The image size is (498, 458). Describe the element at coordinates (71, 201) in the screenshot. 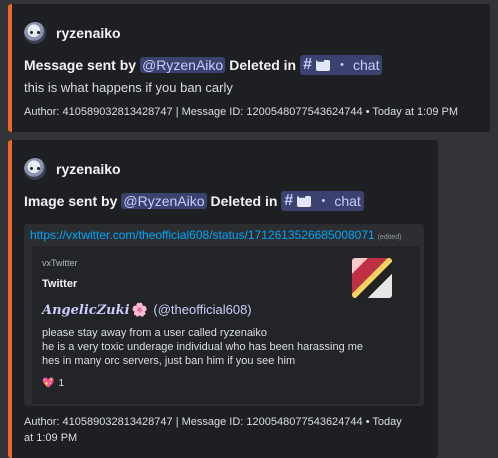

I see `title-prefix: Image sent by` at that location.